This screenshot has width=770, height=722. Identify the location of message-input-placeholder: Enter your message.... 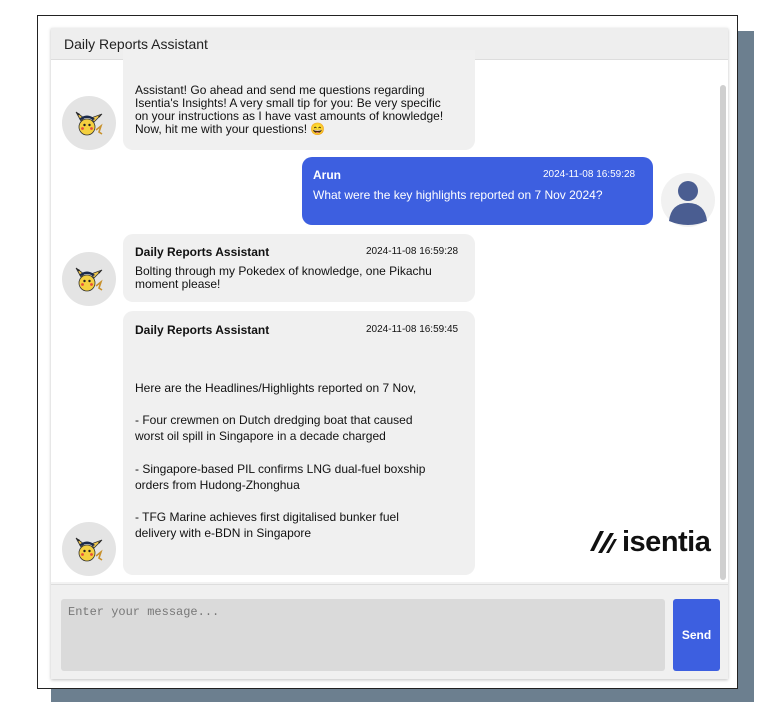
(144, 612).